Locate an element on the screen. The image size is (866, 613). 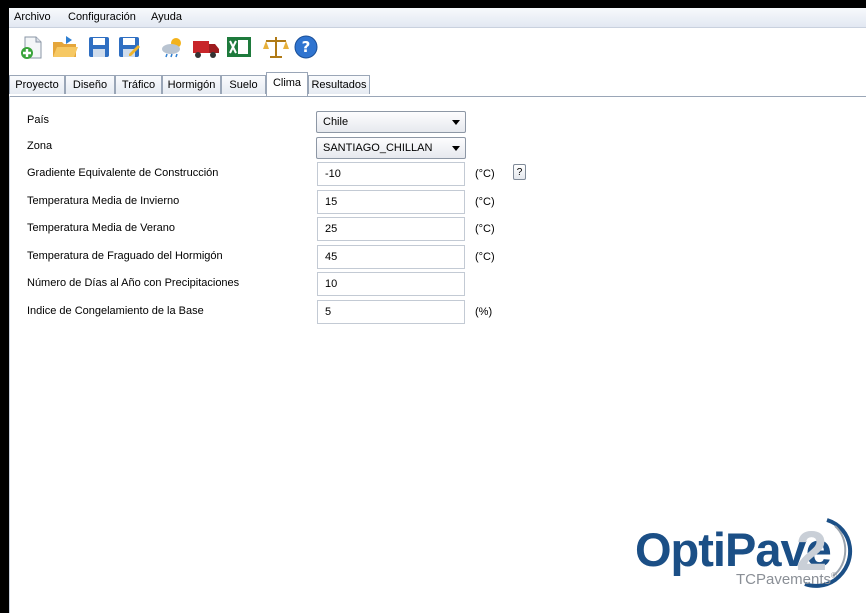
gradiente-field is located at coordinates (391, 174).